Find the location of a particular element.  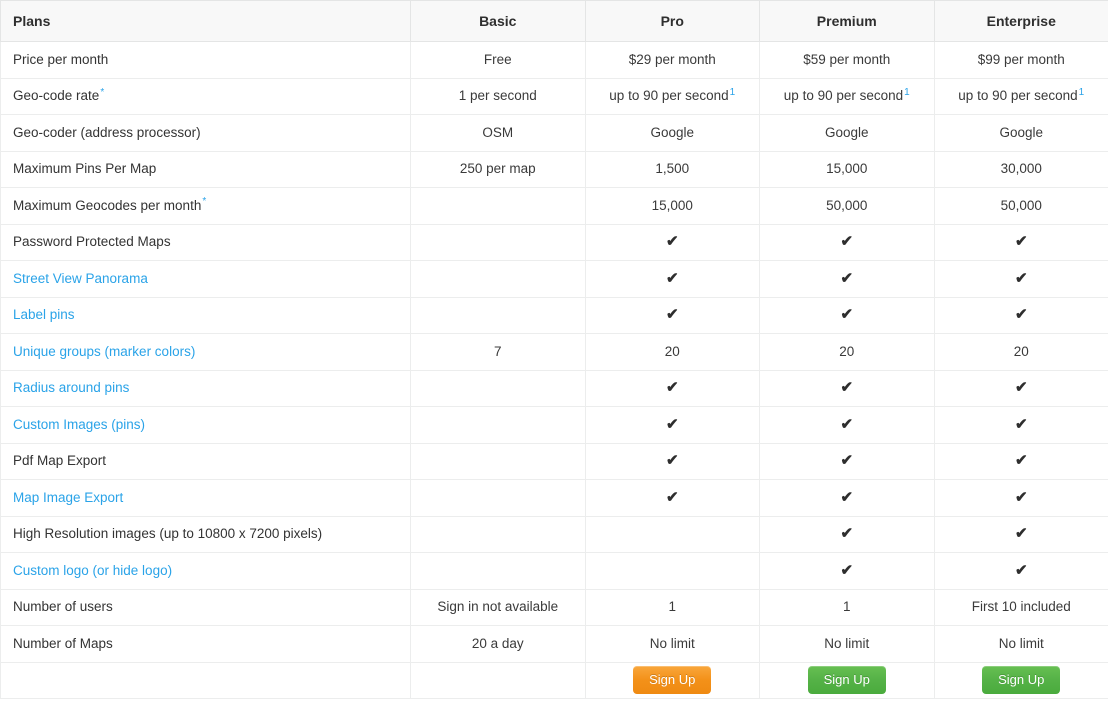

feature-value-text: 7 is located at coordinates (497, 351).